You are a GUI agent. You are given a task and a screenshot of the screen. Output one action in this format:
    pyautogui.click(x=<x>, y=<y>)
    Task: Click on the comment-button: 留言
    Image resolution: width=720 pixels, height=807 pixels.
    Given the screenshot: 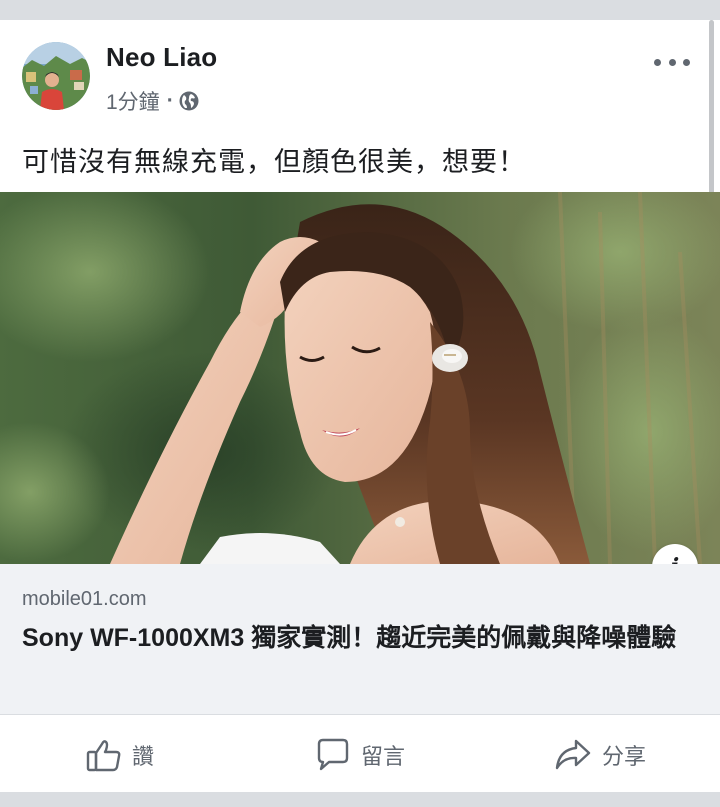 What is the action you would take?
    pyautogui.click(x=360, y=755)
    